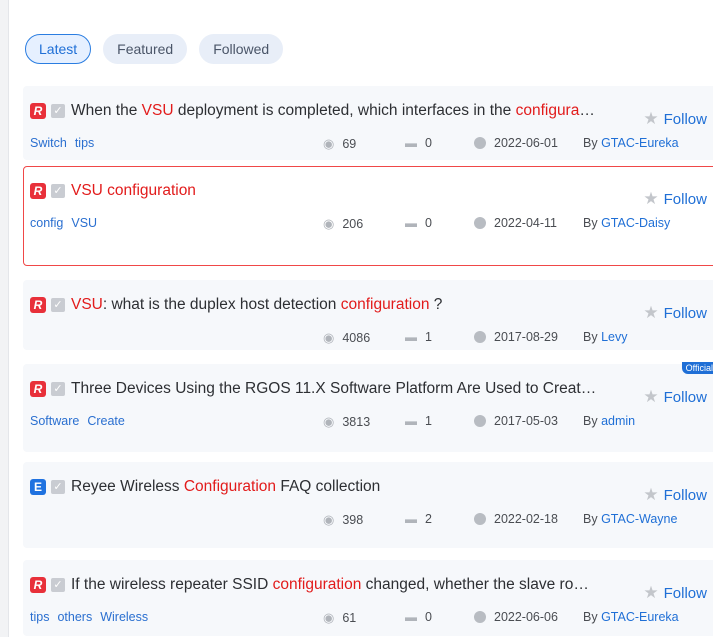 This screenshot has width=713, height=637. Describe the element at coordinates (84, 223) in the screenshot. I see `tag-link: VSU` at that location.